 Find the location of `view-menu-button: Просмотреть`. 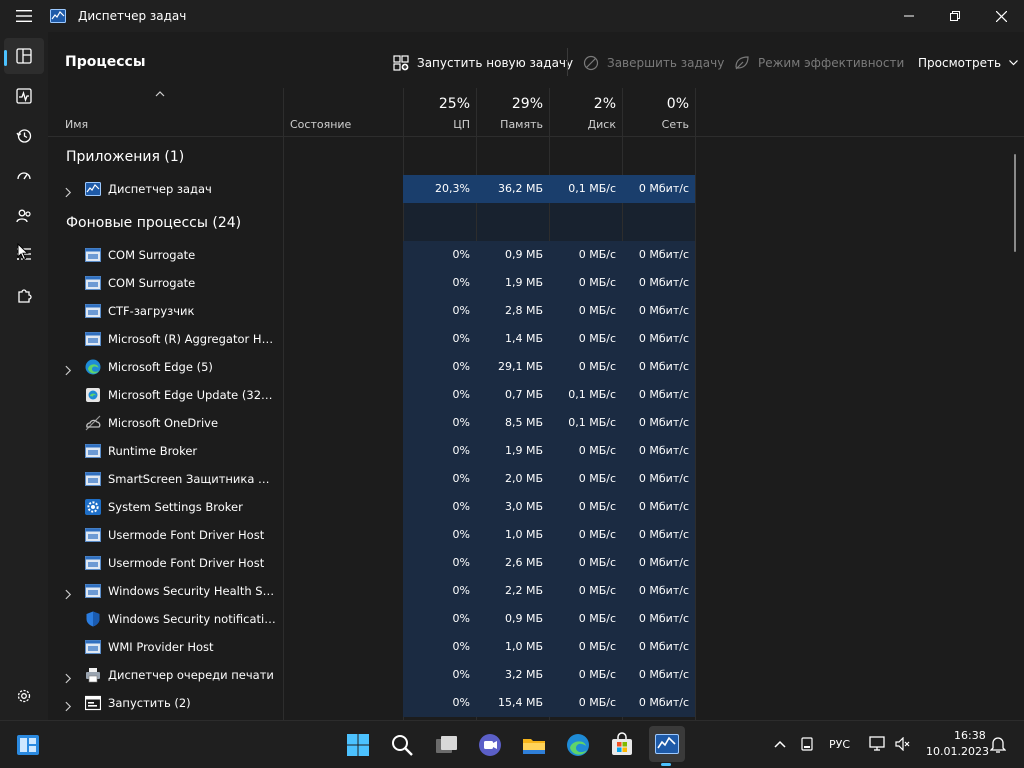

view-menu-button: Просмотреть is located at coordinates (968, 63).